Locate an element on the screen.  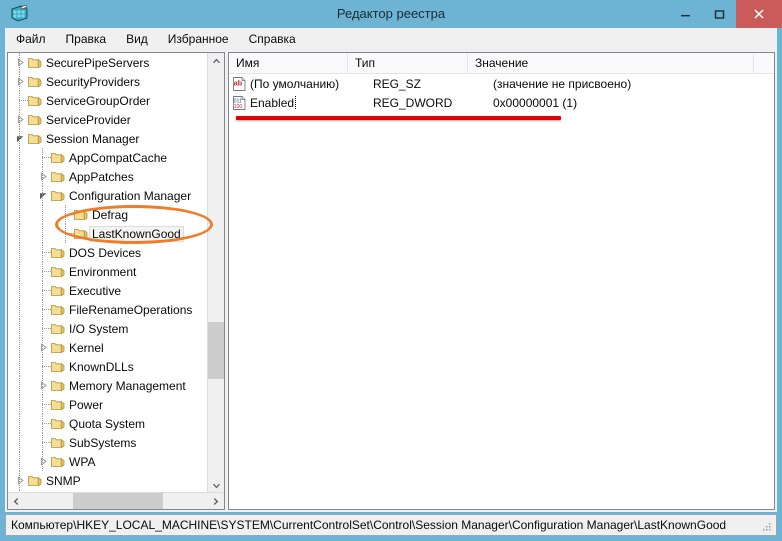
value-data-cell: 0x00000001 (1) is located at coordinates (535, 102).